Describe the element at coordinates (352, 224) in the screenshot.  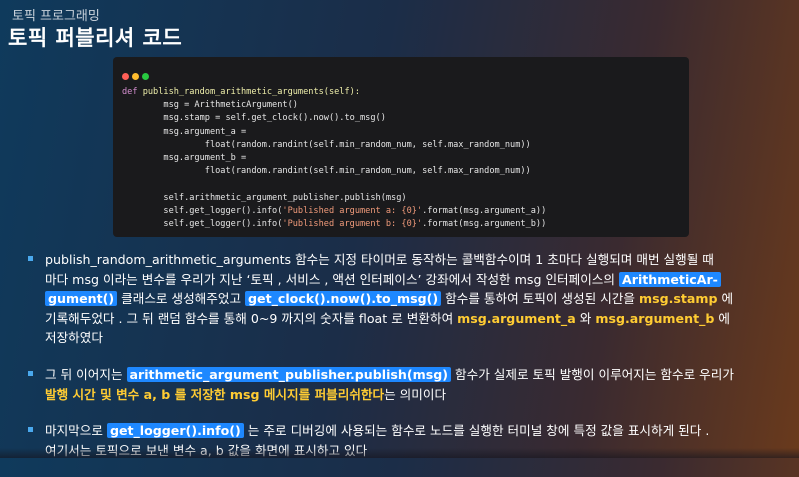
I see `code-token: 'Published argument b: {0}'` at that location.